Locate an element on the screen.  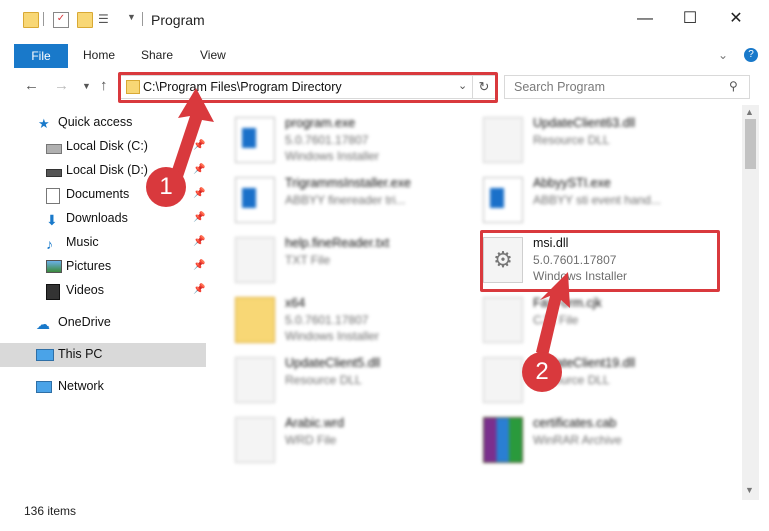
callout-badge-1: 1 is located at coordinates (166, 187).